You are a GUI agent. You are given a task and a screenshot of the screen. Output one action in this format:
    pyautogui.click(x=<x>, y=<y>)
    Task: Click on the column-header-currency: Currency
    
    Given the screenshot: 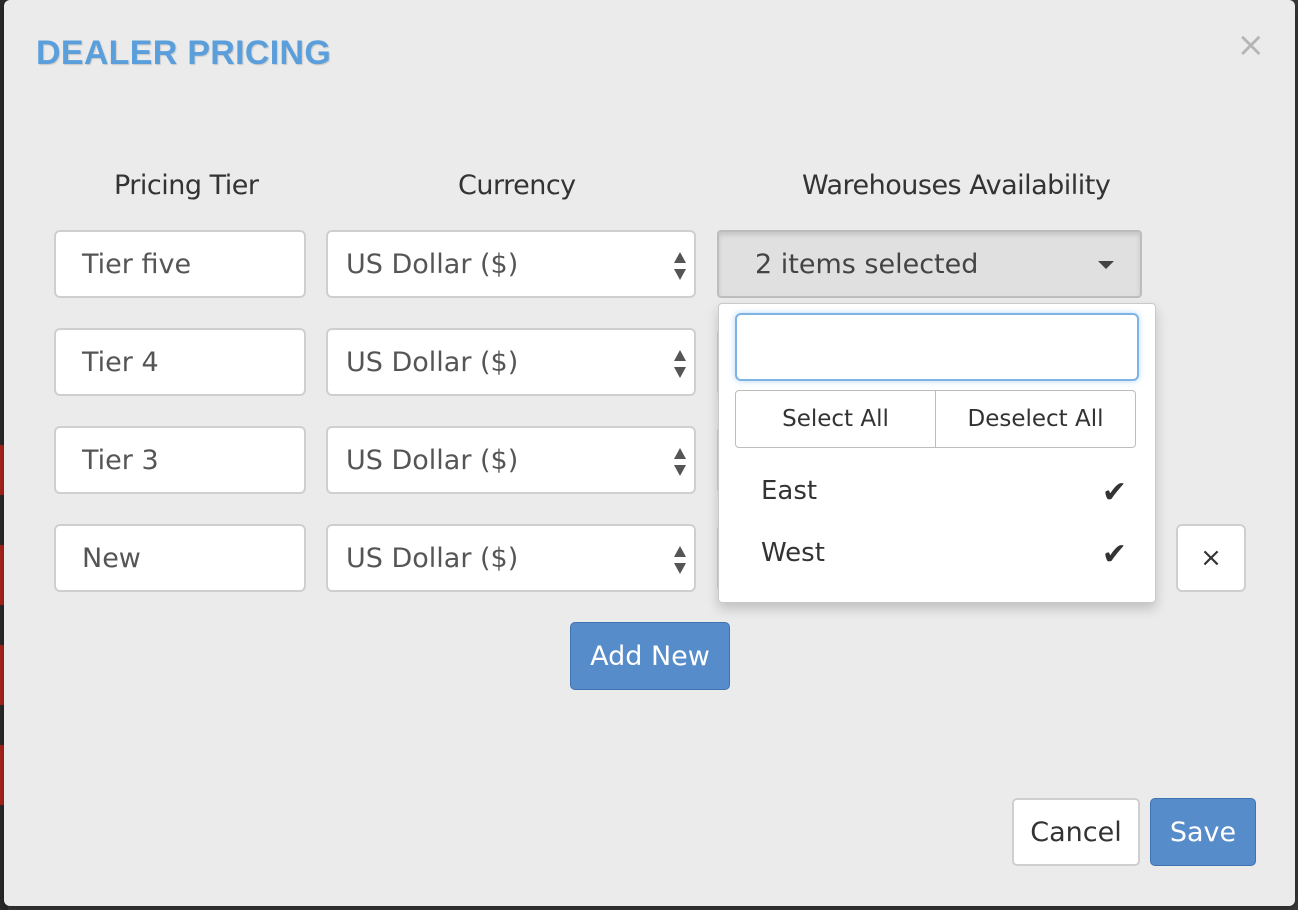 What is the action you would take?
    pyautogui.click(x=517, y=185)
    